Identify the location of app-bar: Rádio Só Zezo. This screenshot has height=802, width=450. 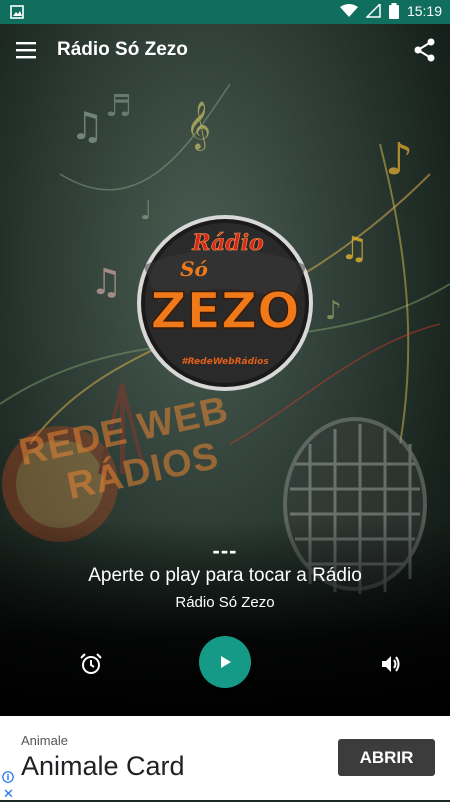
(225, 50).